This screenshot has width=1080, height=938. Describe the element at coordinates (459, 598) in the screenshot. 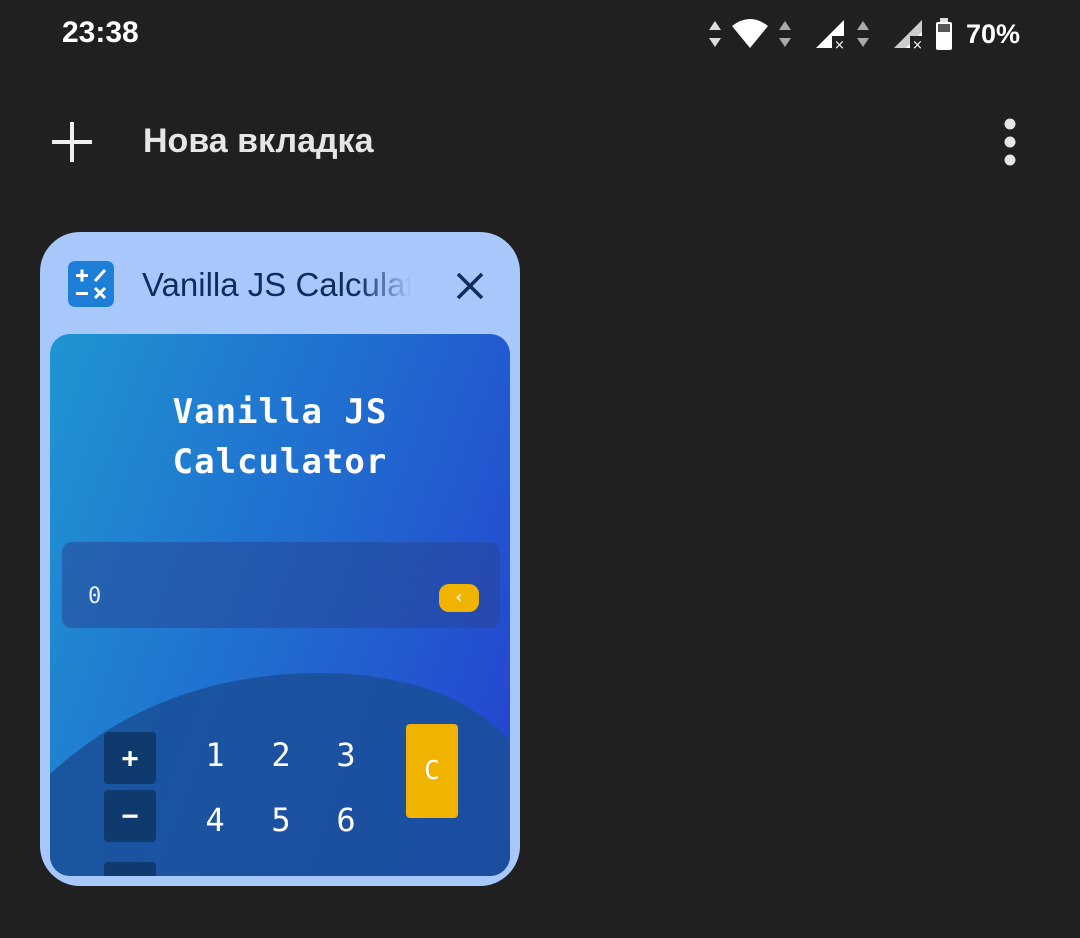

I see `backspace-button: ‹` at that location.